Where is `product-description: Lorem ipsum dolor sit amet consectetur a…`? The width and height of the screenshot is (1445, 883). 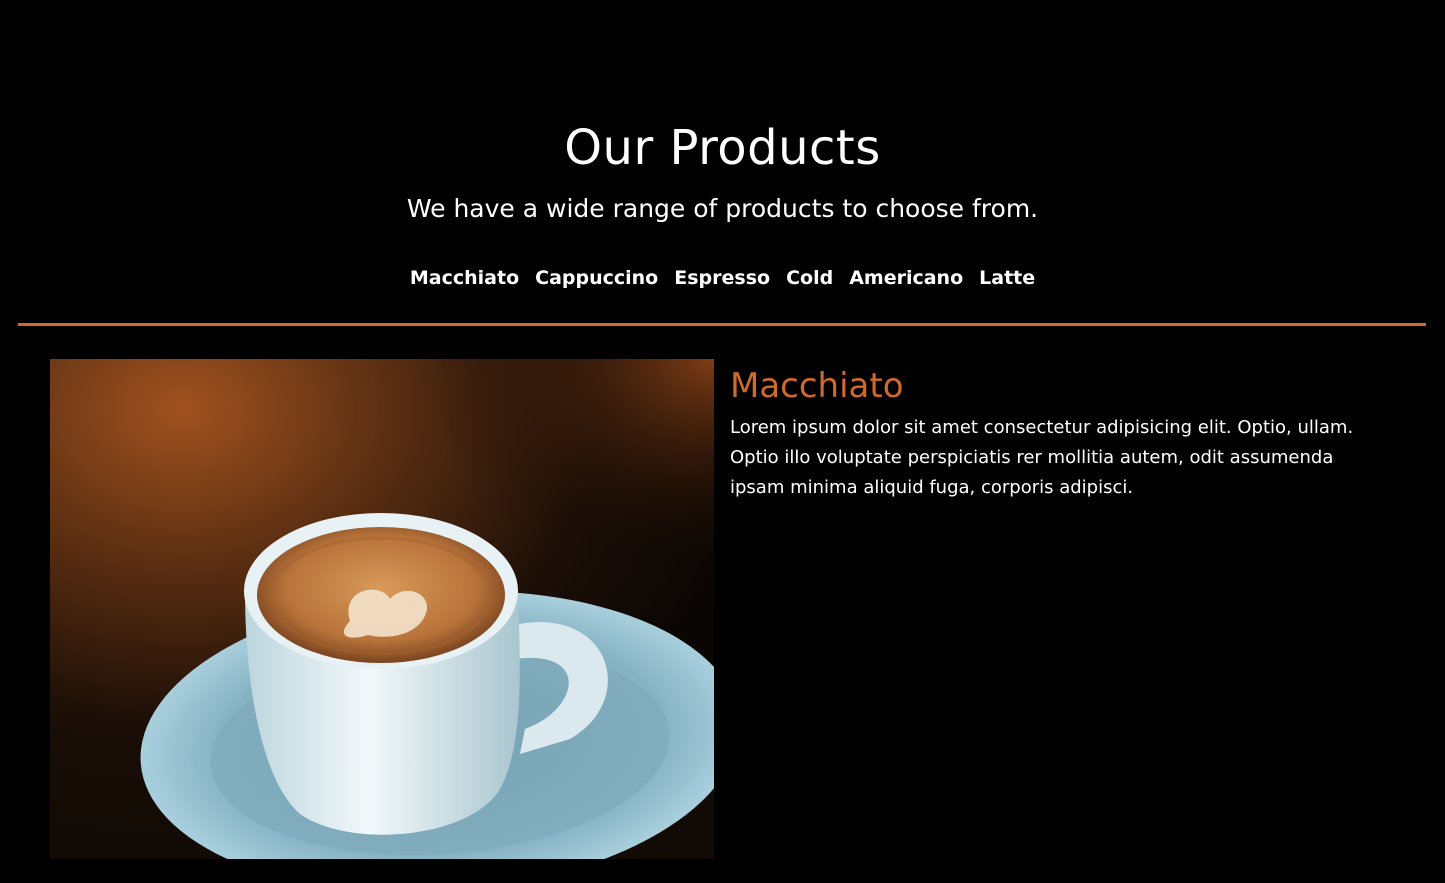 product-description: Lorem ipsum dolor sit amet consectetur a… is located at coordinates (1042, 457).